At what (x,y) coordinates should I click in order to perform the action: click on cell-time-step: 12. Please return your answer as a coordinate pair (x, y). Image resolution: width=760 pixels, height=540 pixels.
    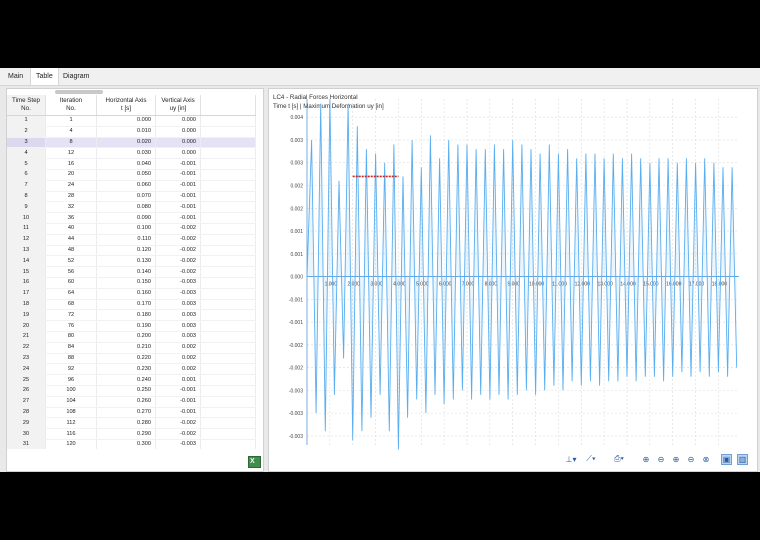
    Looking at the image, I should click on (26, 240).